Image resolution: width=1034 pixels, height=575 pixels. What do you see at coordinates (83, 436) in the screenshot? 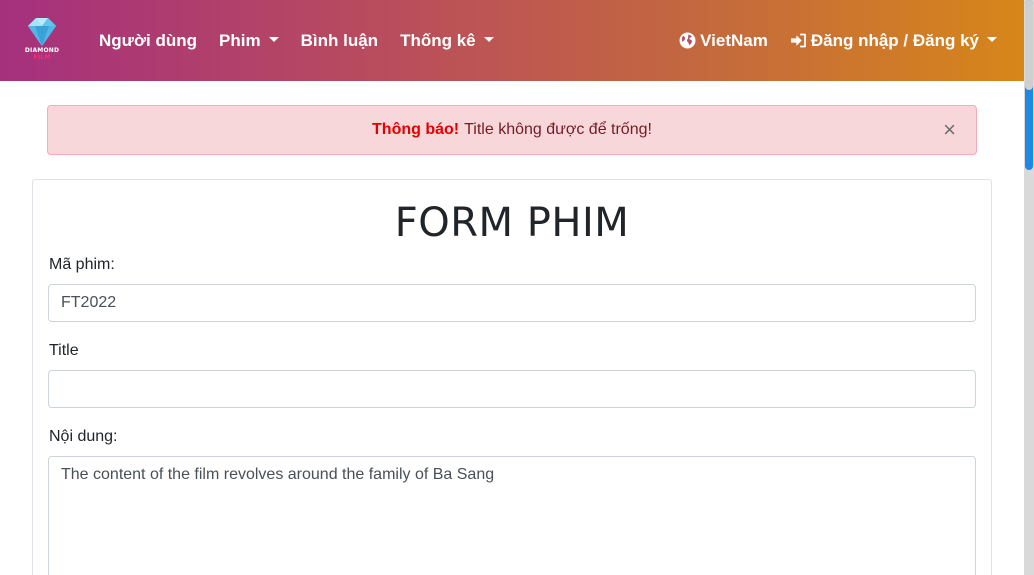
I see `content-label: Nội dung:` at bounding box center [83, 436].